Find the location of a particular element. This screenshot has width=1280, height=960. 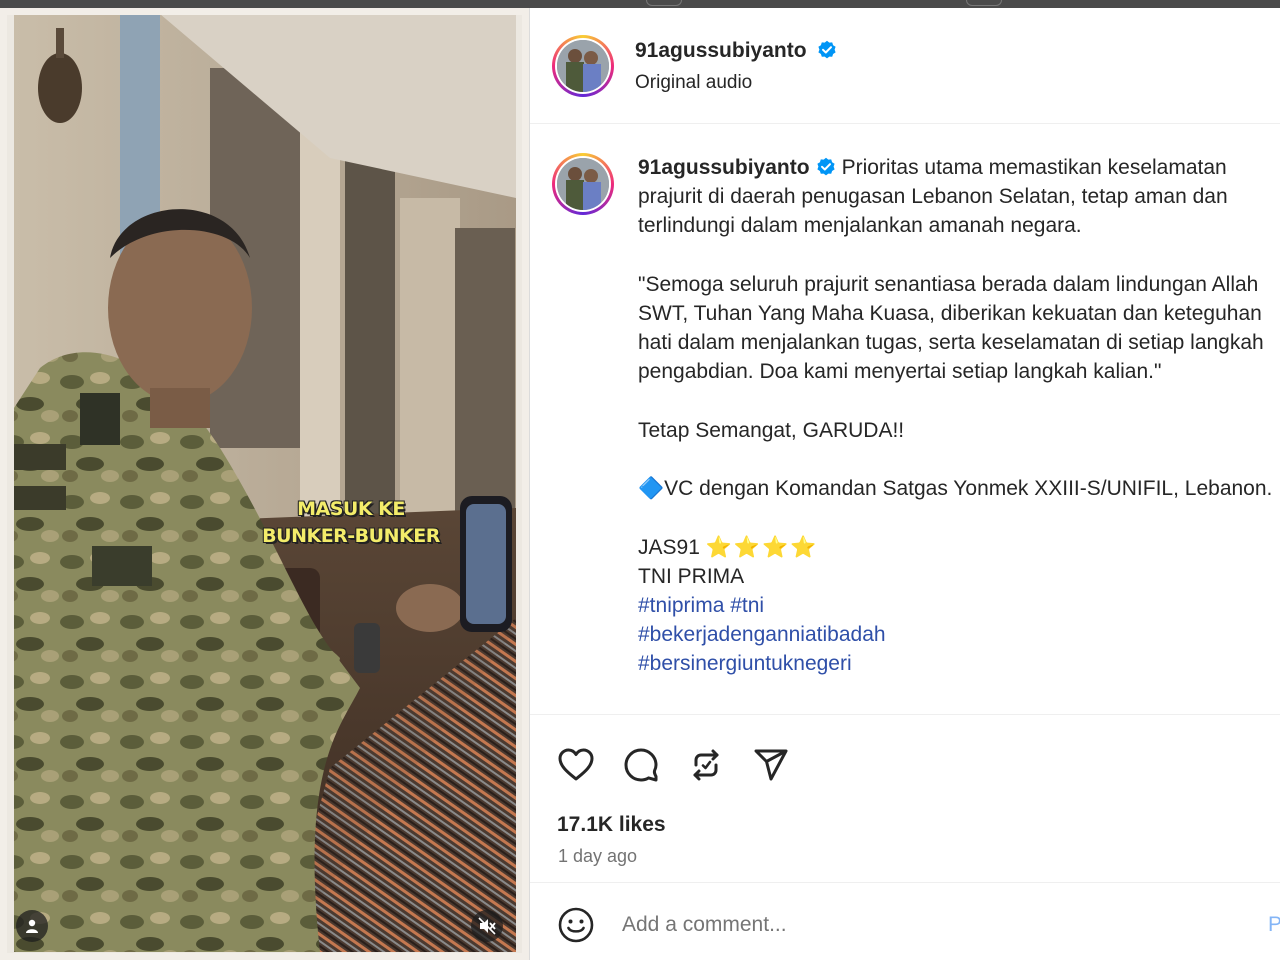

signature-stars: ⭐⭐⭐⭐ is located at coordinates (762, 547).